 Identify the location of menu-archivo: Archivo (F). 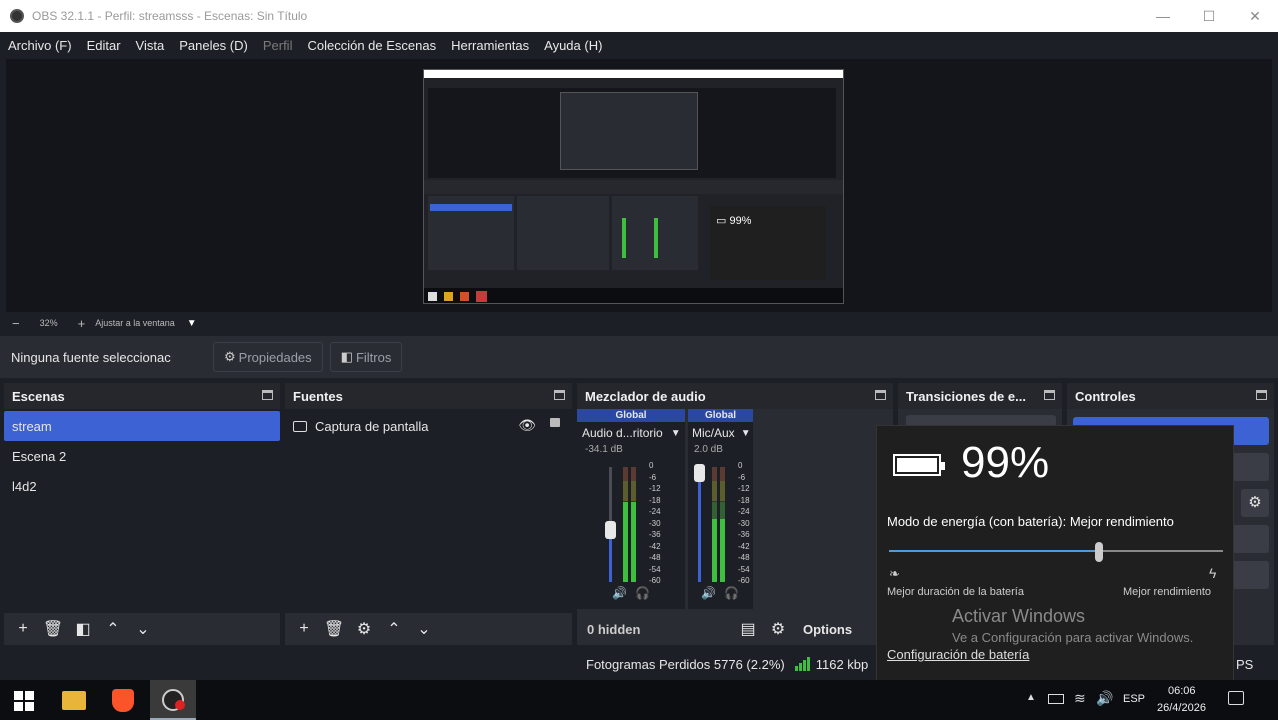
(39, 45).